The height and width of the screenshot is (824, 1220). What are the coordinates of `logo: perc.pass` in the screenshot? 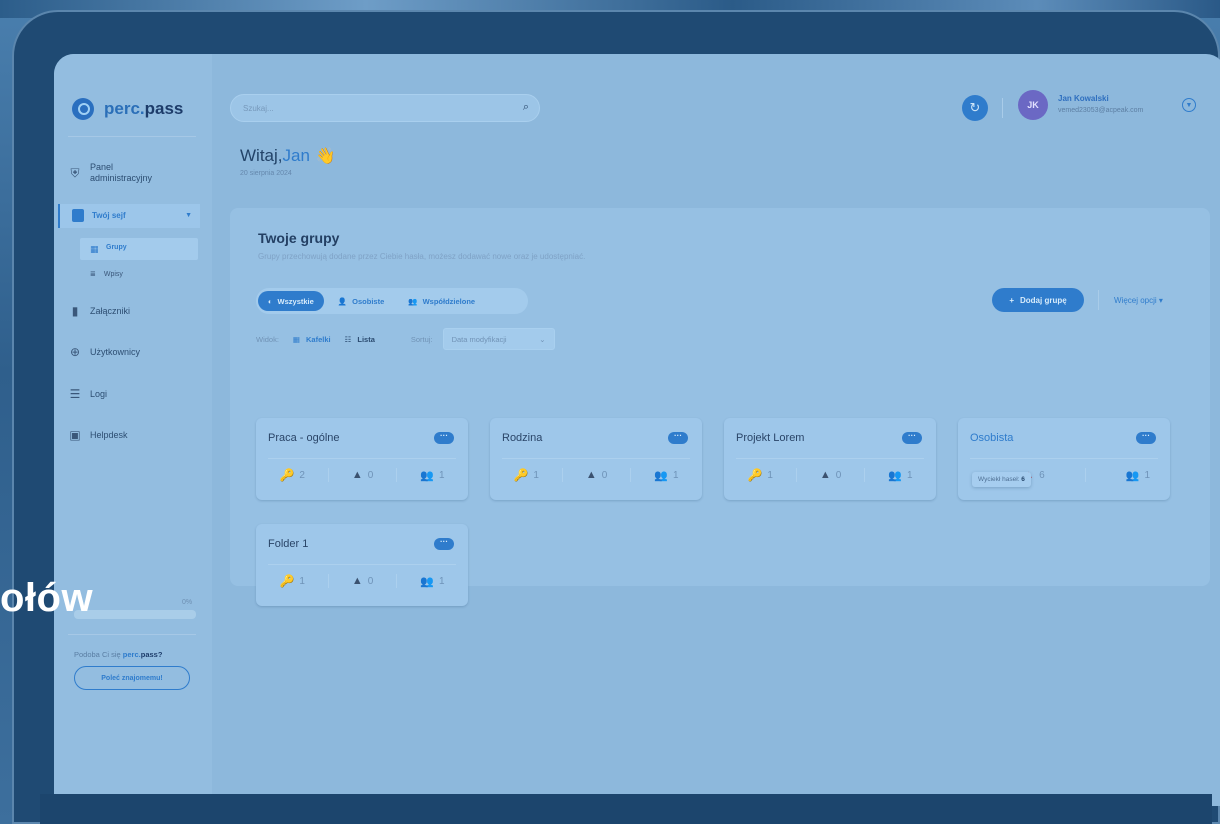 It's located at (127, 109).